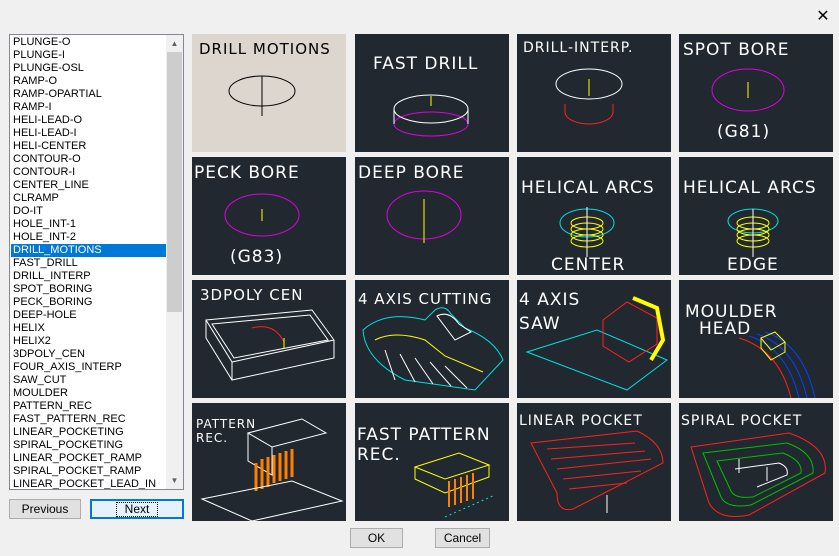 This screenshot has width=839, height=556. What do you see at coordinates (758, 474) in the screenshot?
I see `spiral-pocket-drawing-icon` at bounding box center [758, 474].